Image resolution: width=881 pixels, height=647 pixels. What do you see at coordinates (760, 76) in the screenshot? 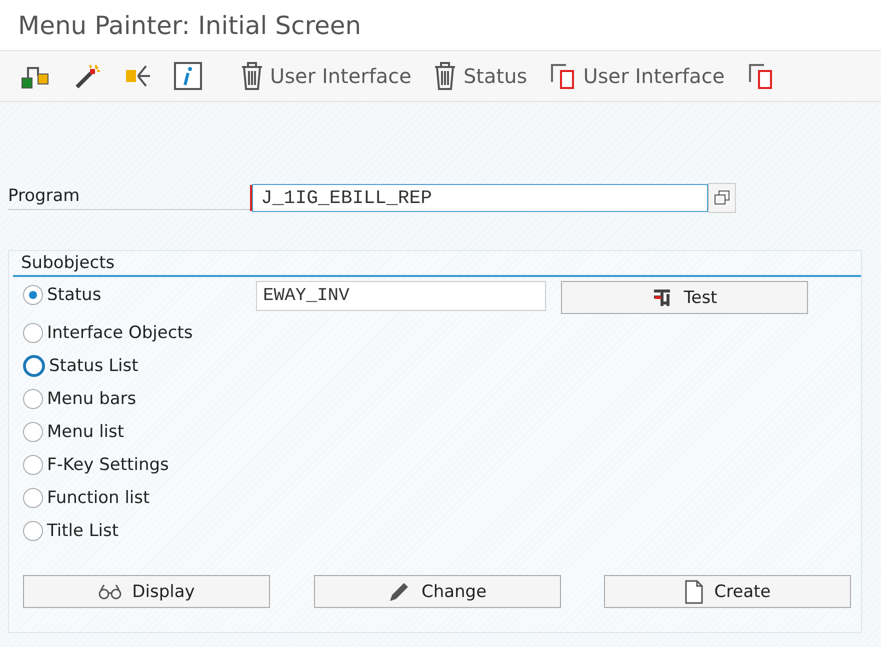
I see `copy-icon` at bounding box center [760, 76].